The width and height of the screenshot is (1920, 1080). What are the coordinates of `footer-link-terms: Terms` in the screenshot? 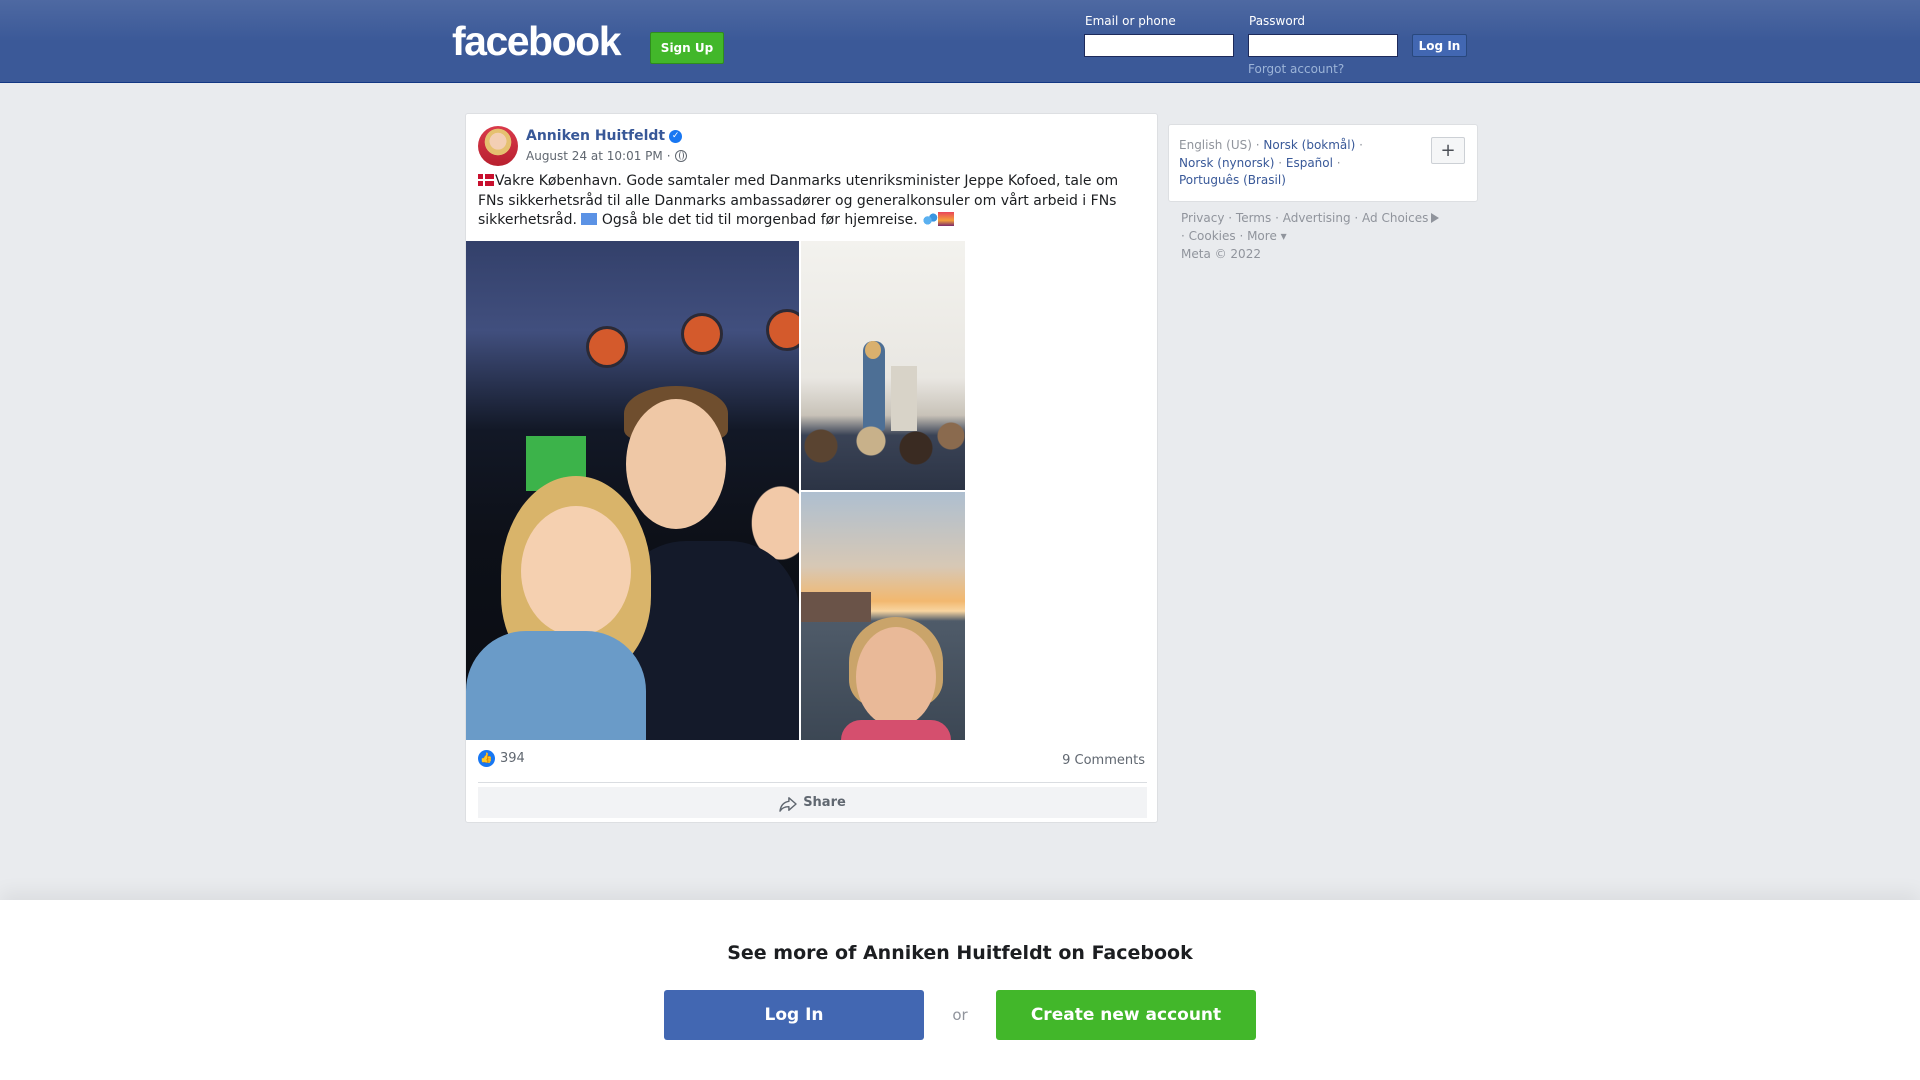 It's located at (1253, 218).